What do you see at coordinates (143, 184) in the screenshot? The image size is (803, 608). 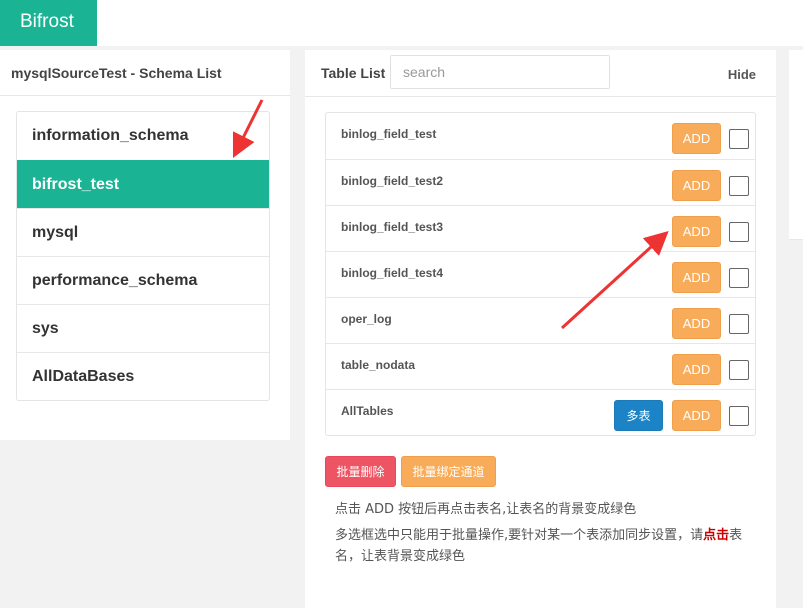 I see `schema-item-bifrost-test: bifrost_test` at bounding box center [143, 184].